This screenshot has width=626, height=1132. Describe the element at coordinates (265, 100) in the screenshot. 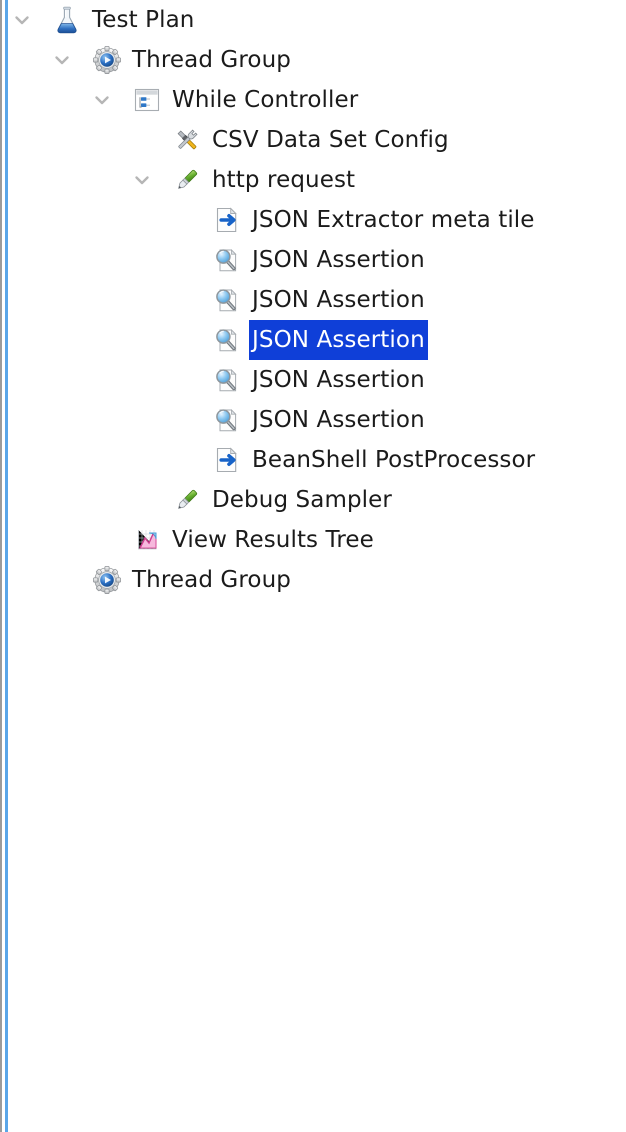

I see `tree-node-label: While Controller` at that location.